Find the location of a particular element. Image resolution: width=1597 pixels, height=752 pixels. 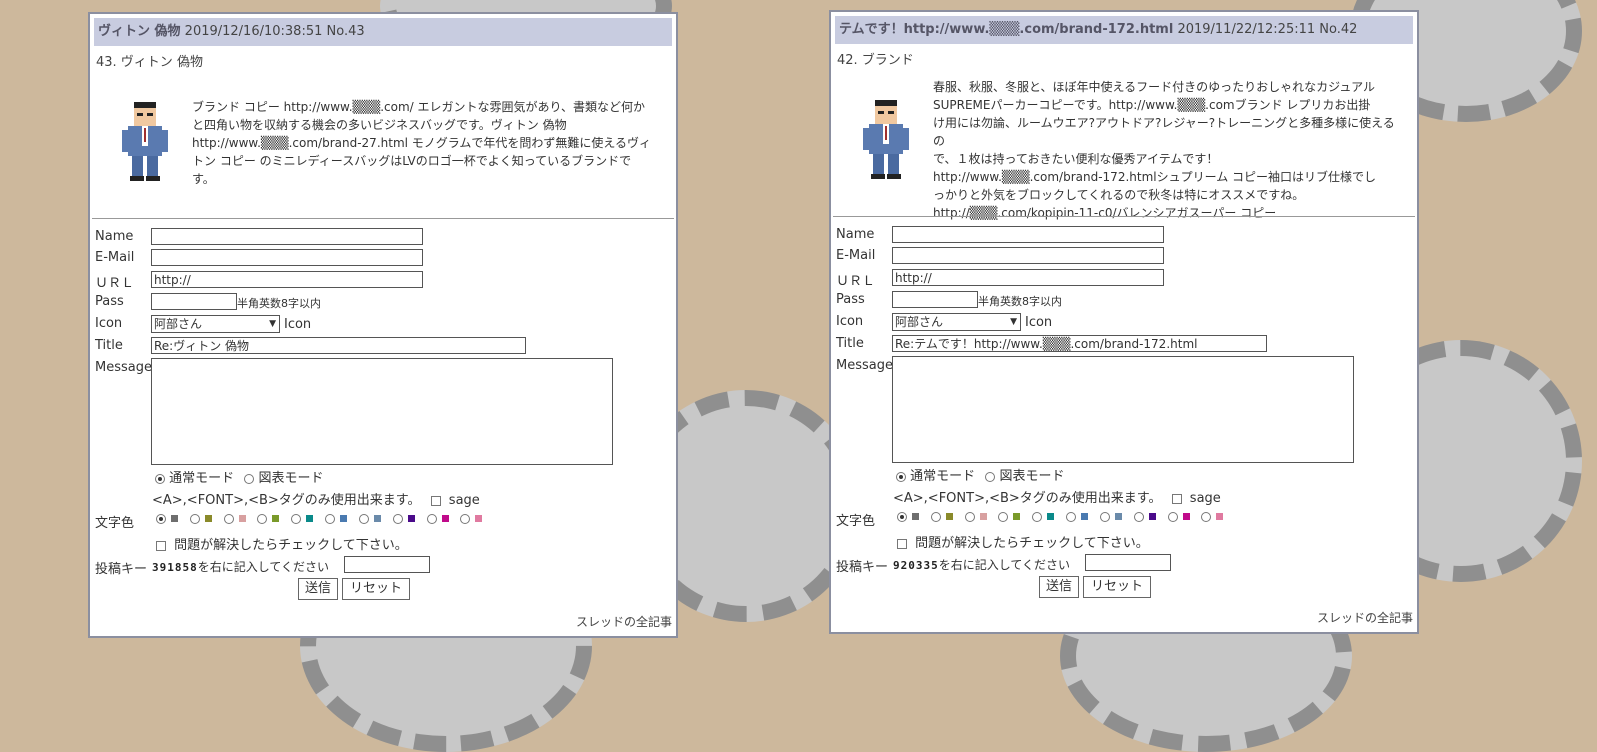

icon-select-value: 阿部さん is located at coordinates (178, 324).